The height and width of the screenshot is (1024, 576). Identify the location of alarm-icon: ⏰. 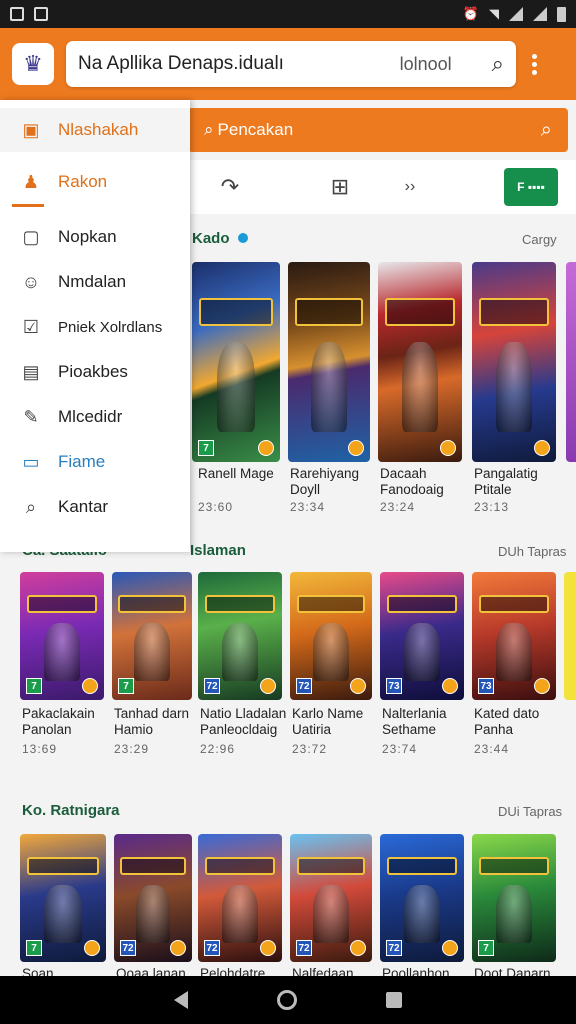
(470, 13).